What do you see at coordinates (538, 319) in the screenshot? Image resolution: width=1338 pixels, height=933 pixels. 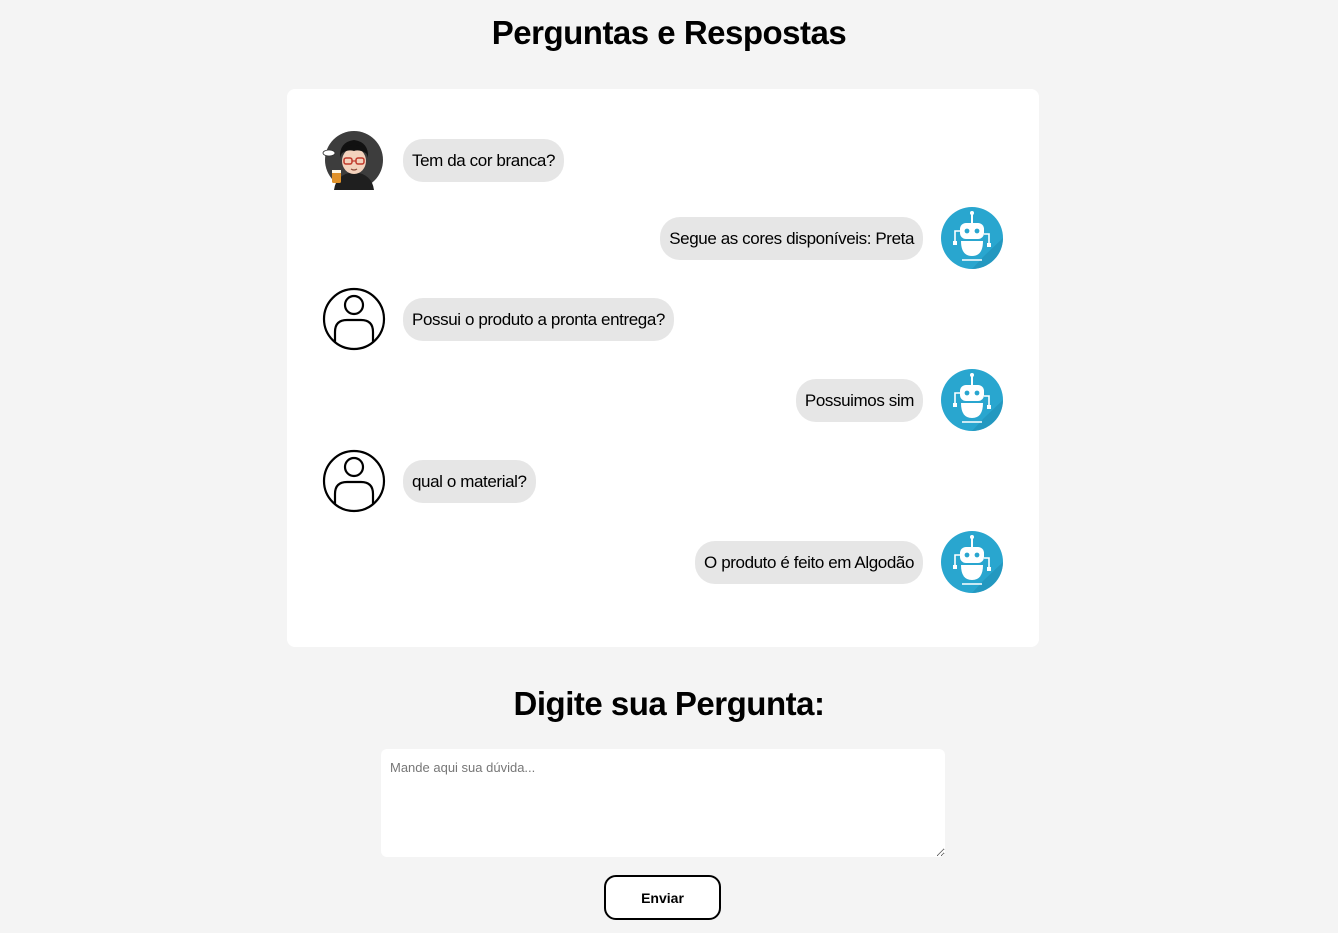 I see `message-bubble: Possui o produto a pronta entrega?` at bounding box center [538, 319].